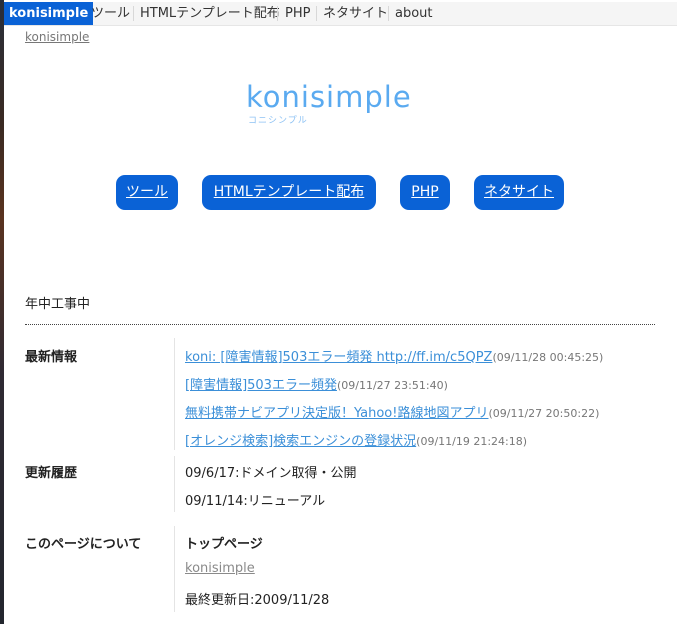  What do you see at coordinates (261, 385) in the screenshot?
I see `news-link: [障害情報]503エラー頻発` at bounding box center [261, 385].